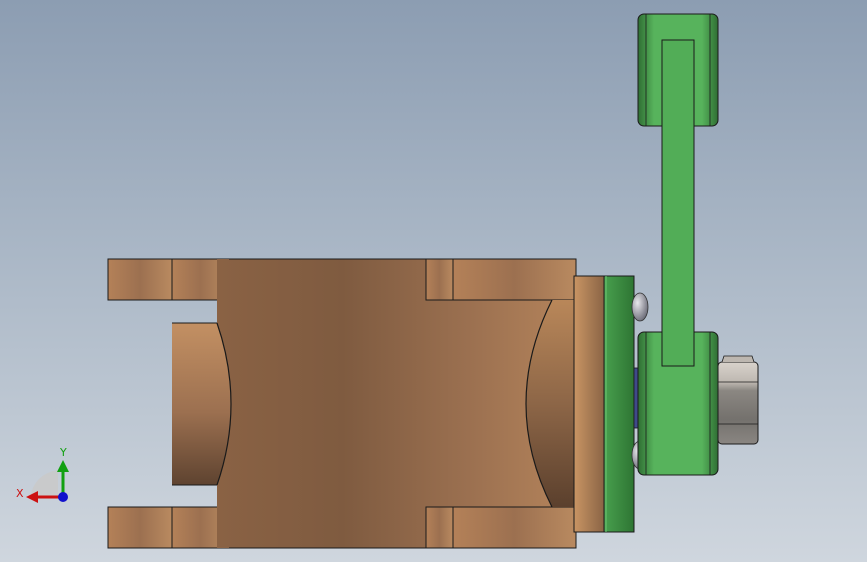 Image resolution: width=867 pixels, height=562 pixels. I want to click on inlet-port-face, so click(201, 404).